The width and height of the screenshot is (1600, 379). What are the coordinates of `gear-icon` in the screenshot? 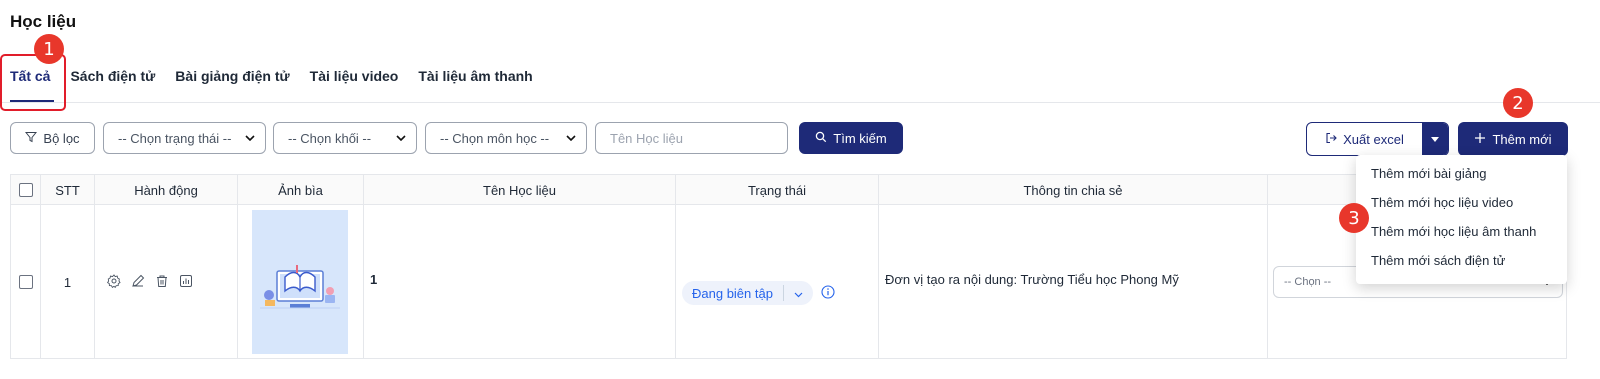 It's located at (113, 282).